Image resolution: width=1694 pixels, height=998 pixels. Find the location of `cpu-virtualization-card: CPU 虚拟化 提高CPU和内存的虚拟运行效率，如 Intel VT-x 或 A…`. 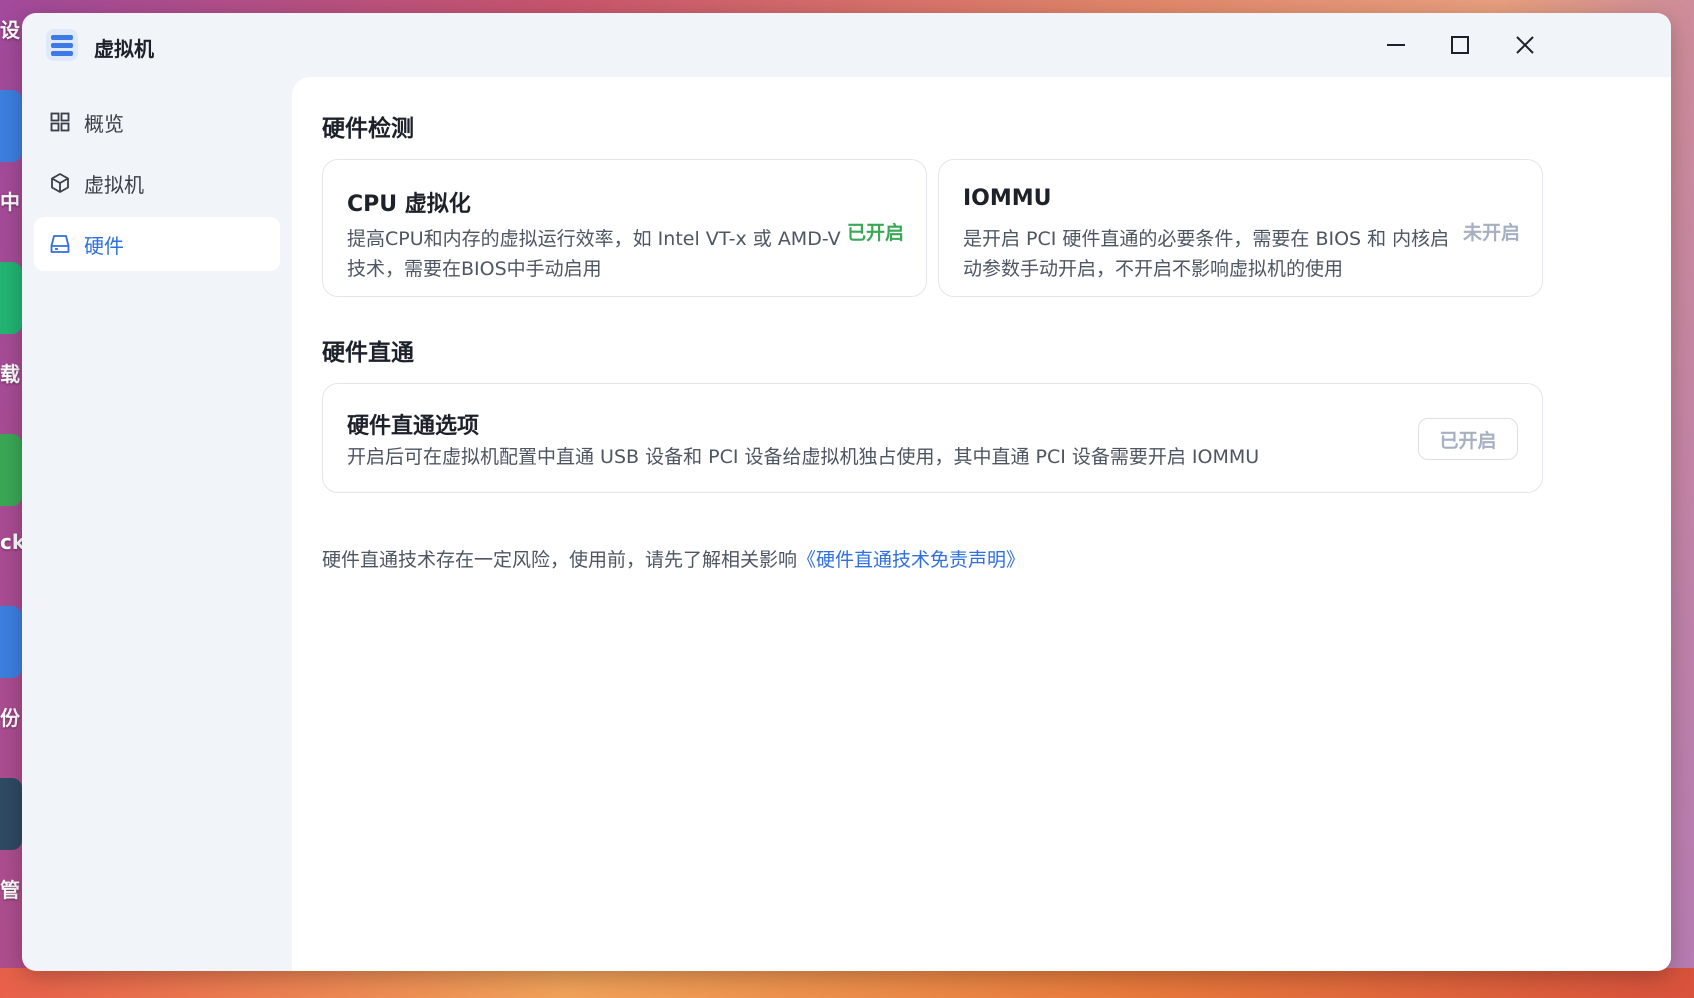

cpu-virtualization-card: CPU 虚拟化 提高CPU和内存的虚拟运行效率，如 Intel VT-x 或 A… is located at coordinates (624, 228).